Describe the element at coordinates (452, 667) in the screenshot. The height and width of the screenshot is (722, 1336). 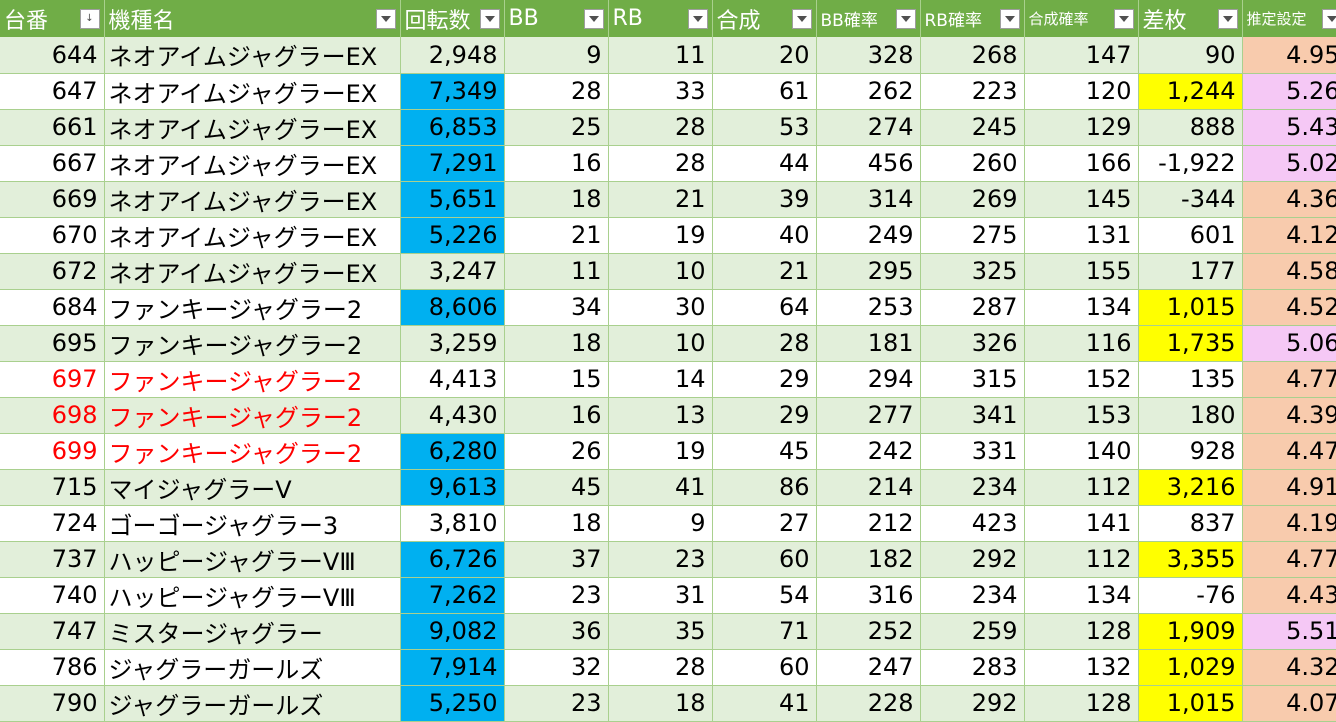
I see `cell-spins: 7,914` at that location.